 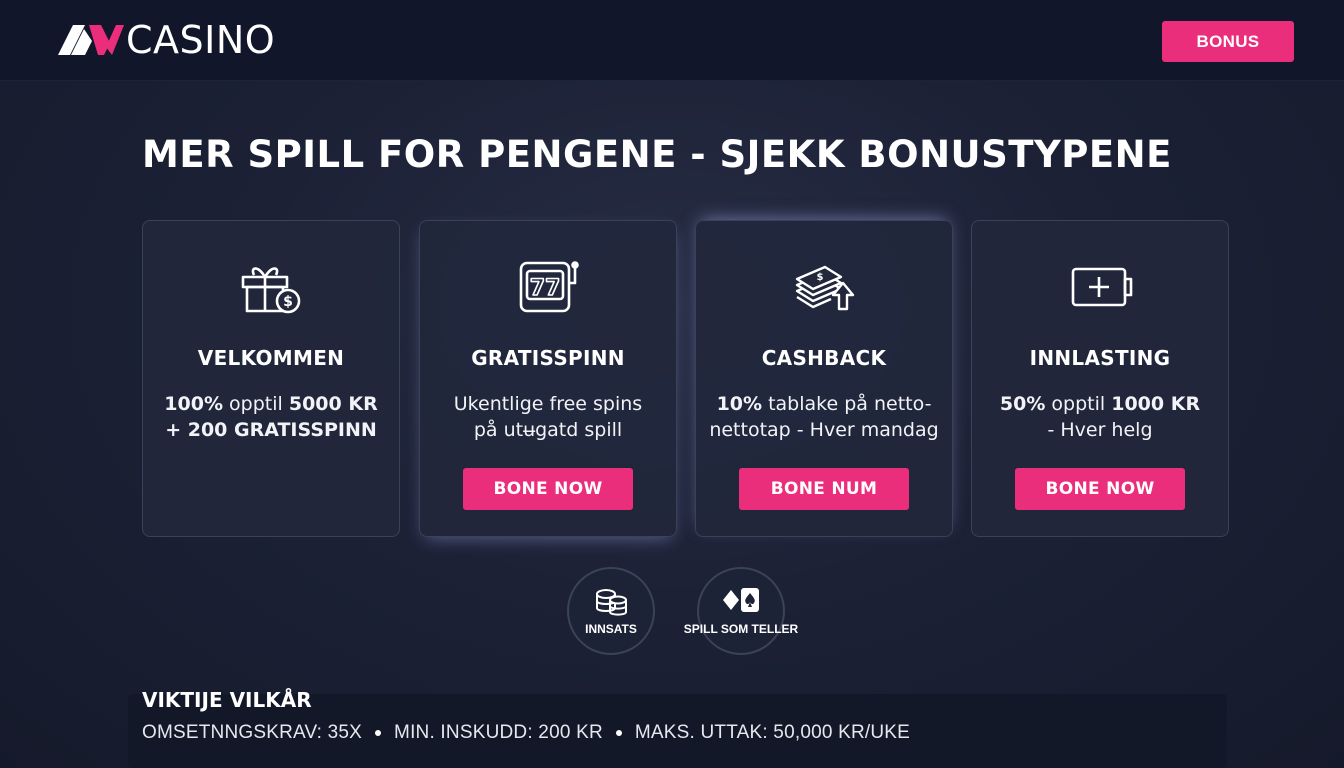 I want to click on battery-plus-icon, so click(x=1100, y=287).